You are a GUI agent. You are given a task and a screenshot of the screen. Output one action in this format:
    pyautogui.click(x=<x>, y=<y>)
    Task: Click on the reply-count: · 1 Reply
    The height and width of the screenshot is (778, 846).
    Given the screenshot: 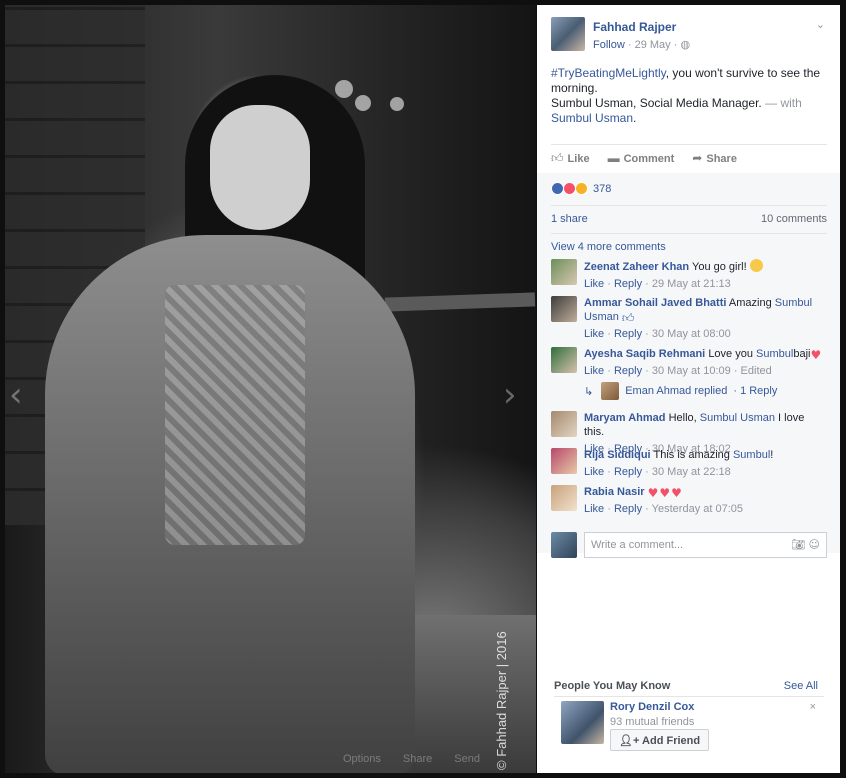 What is the action you would take?
    pyautogui.click(x=755, y=391)
    